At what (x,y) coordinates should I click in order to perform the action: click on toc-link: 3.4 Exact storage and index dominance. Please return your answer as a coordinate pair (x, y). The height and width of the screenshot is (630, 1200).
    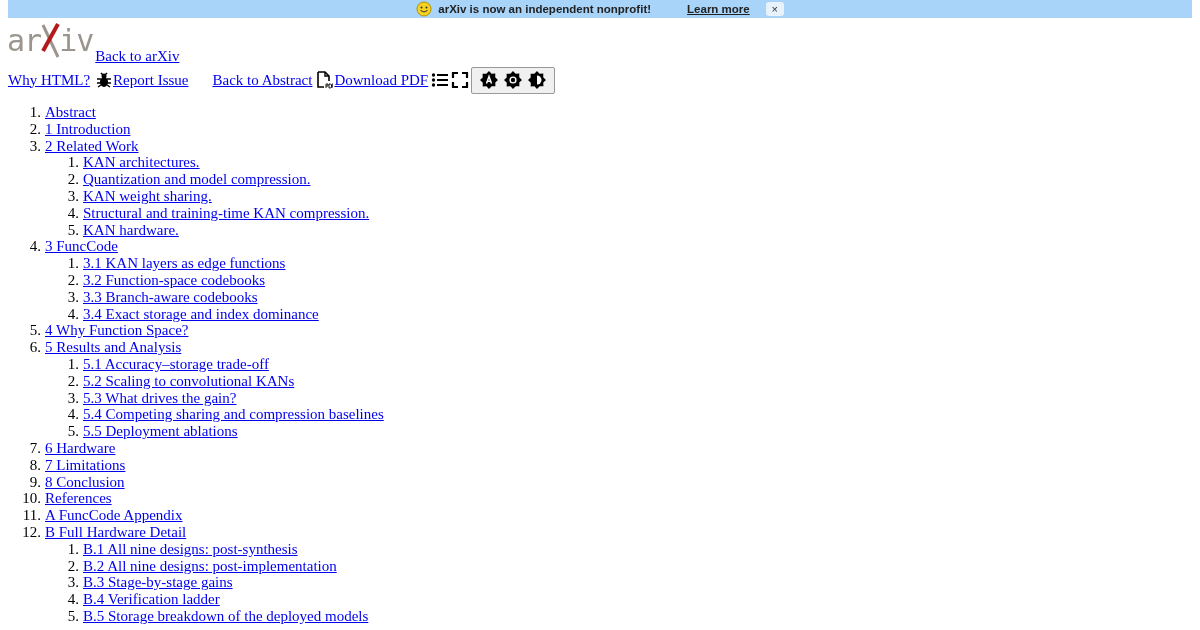
    Looking at the image, I should click on (201, 314).